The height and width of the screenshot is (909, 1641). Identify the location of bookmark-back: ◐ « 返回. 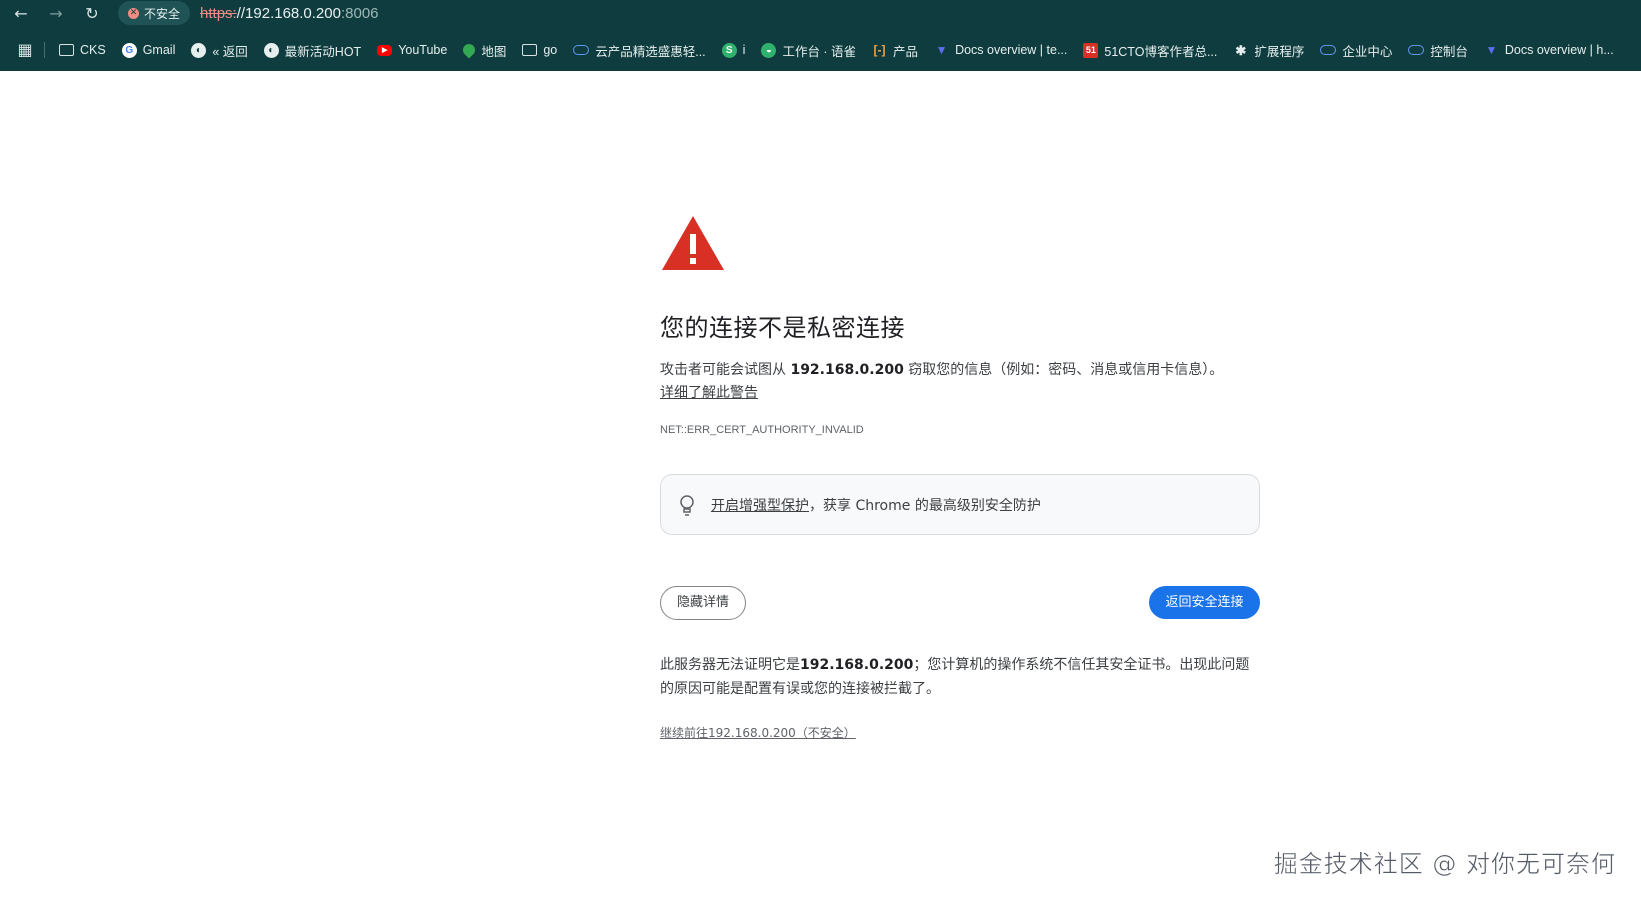
(219, 50).